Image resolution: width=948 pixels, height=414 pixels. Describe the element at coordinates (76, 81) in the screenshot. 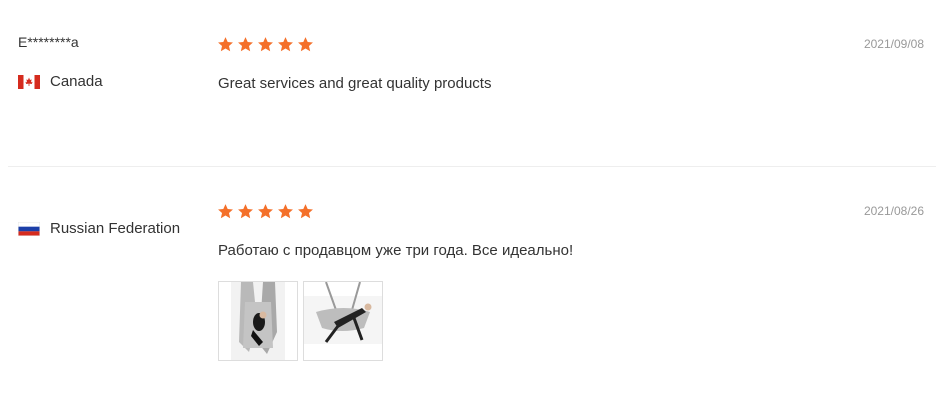

I see `country-name: Canada` at that location.